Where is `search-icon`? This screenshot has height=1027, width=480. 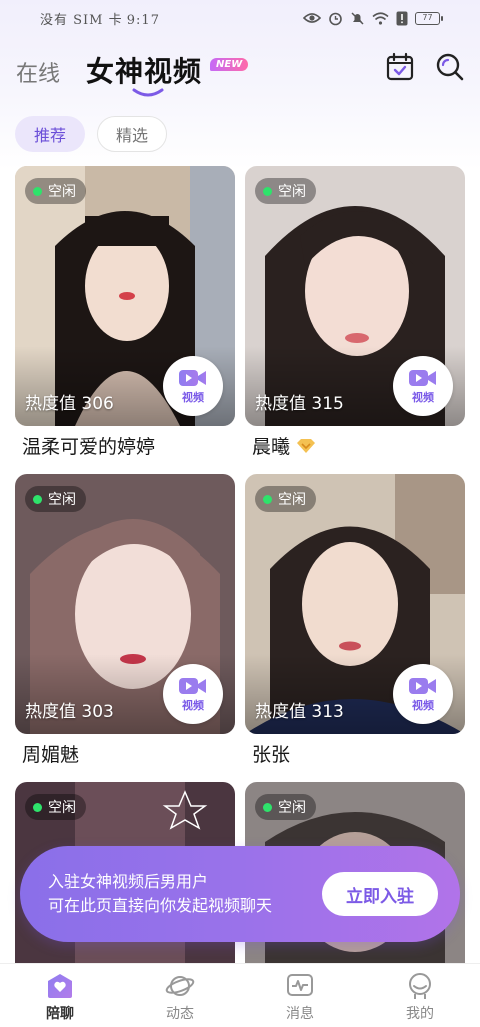
search-icon is located at coordinates (450, 67).